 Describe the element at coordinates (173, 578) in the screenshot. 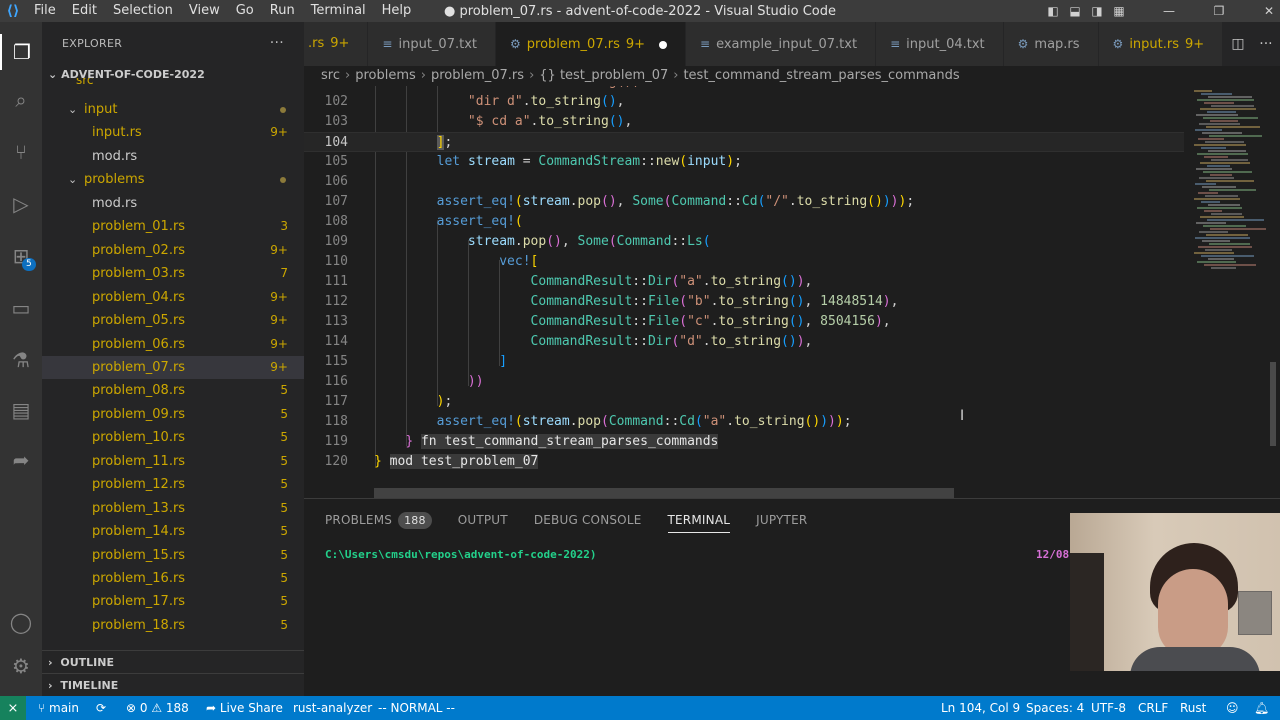

I see `tree-file: problem_16.rs 5` at that location.